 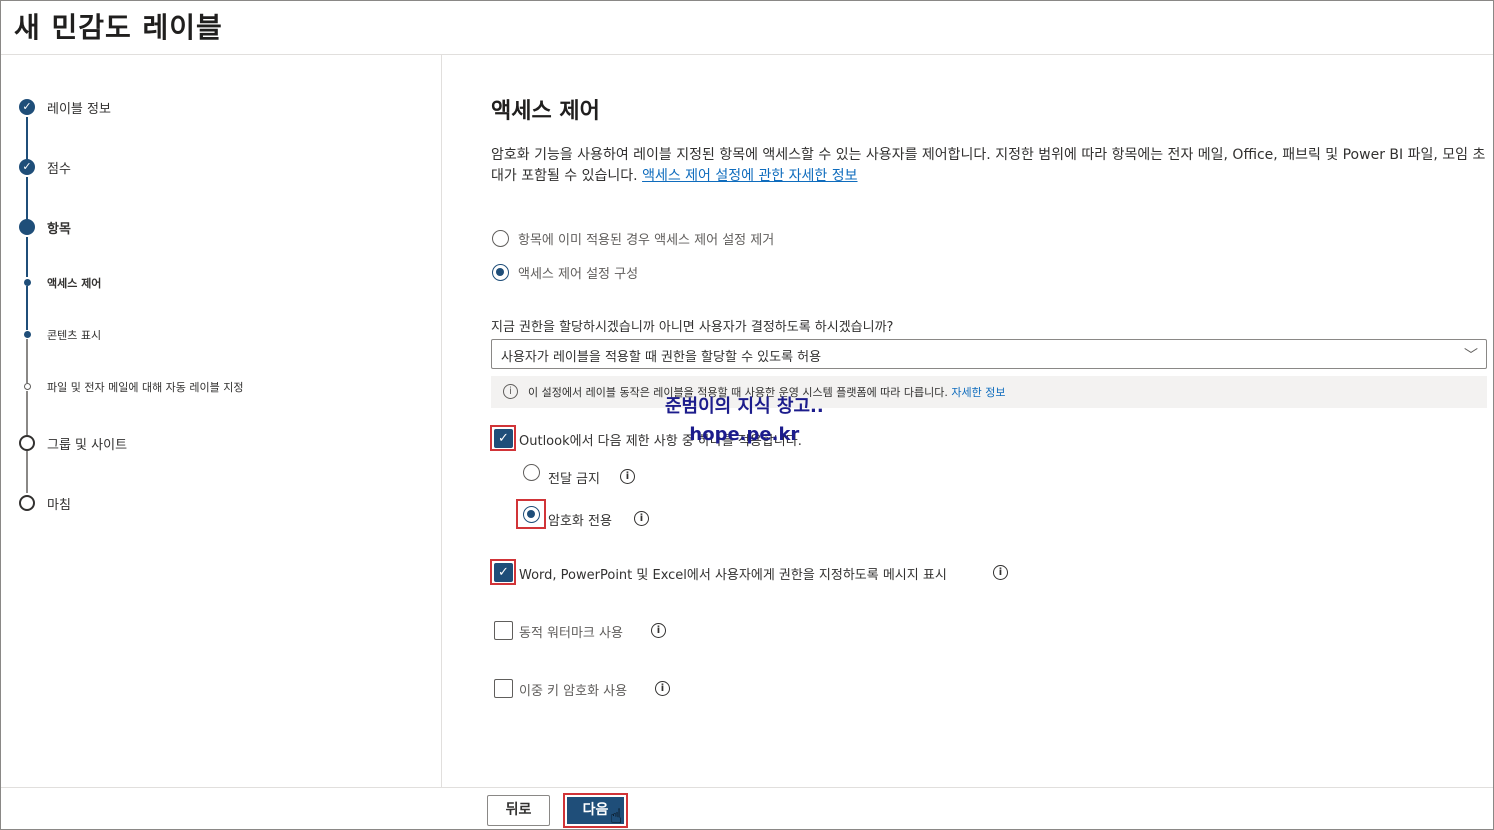 What do you see at coordinates (578, 274) in the screenshot?
I see `configure-access-control-label: 액세스 제어 설정 구성` at bounding box center [578, 274].